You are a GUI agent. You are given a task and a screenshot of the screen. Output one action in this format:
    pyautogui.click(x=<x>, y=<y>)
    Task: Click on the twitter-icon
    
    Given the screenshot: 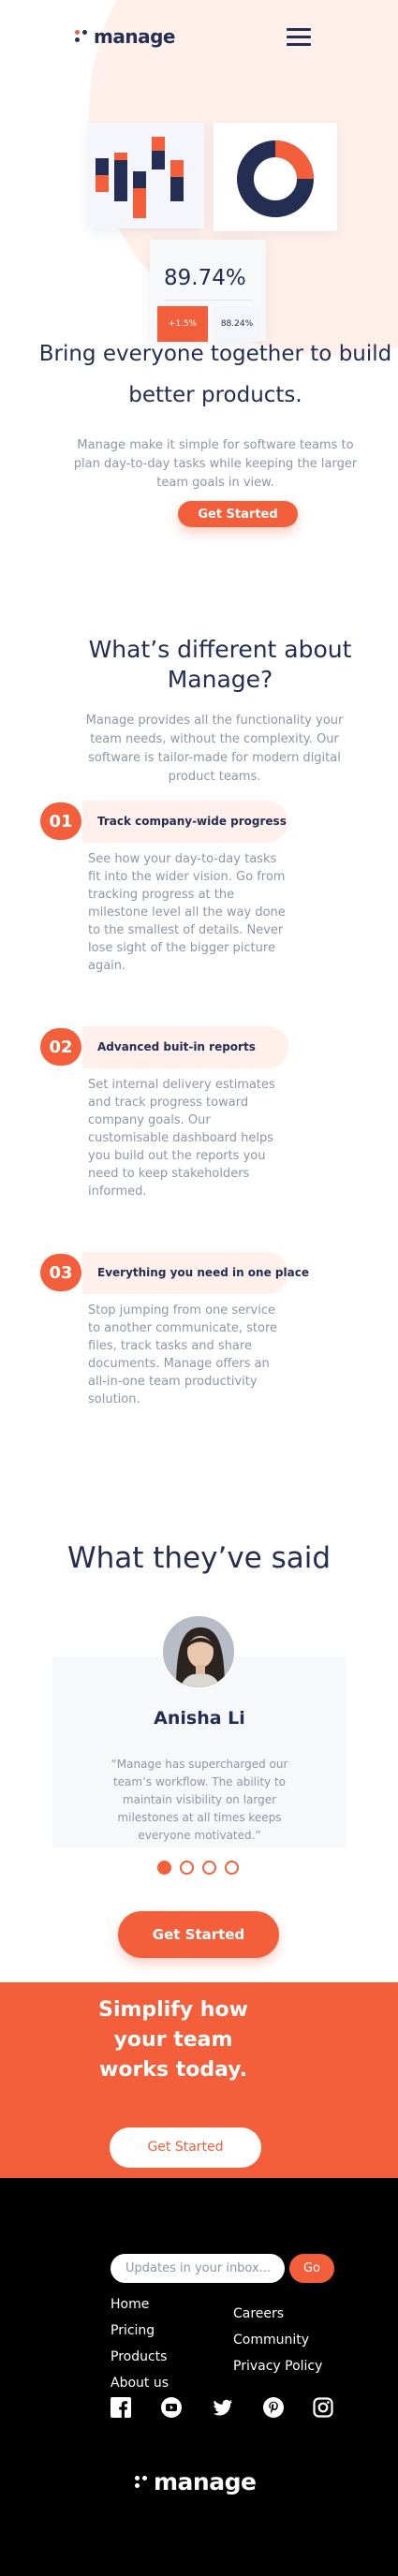 What is the action you would take?
    pyautogui.click(x=223, y=2407)
    